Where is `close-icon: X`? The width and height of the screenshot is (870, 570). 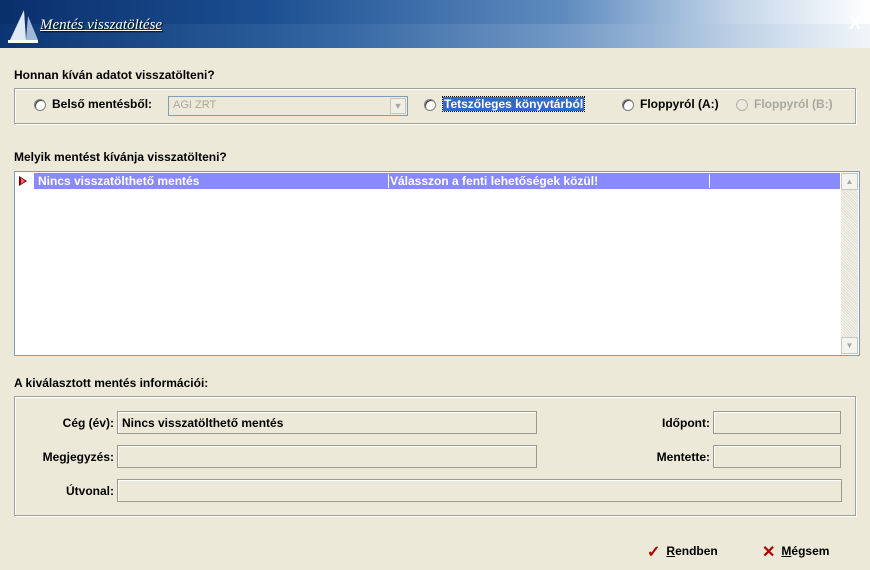 close-icon: X is located at coordinates (854, 23).